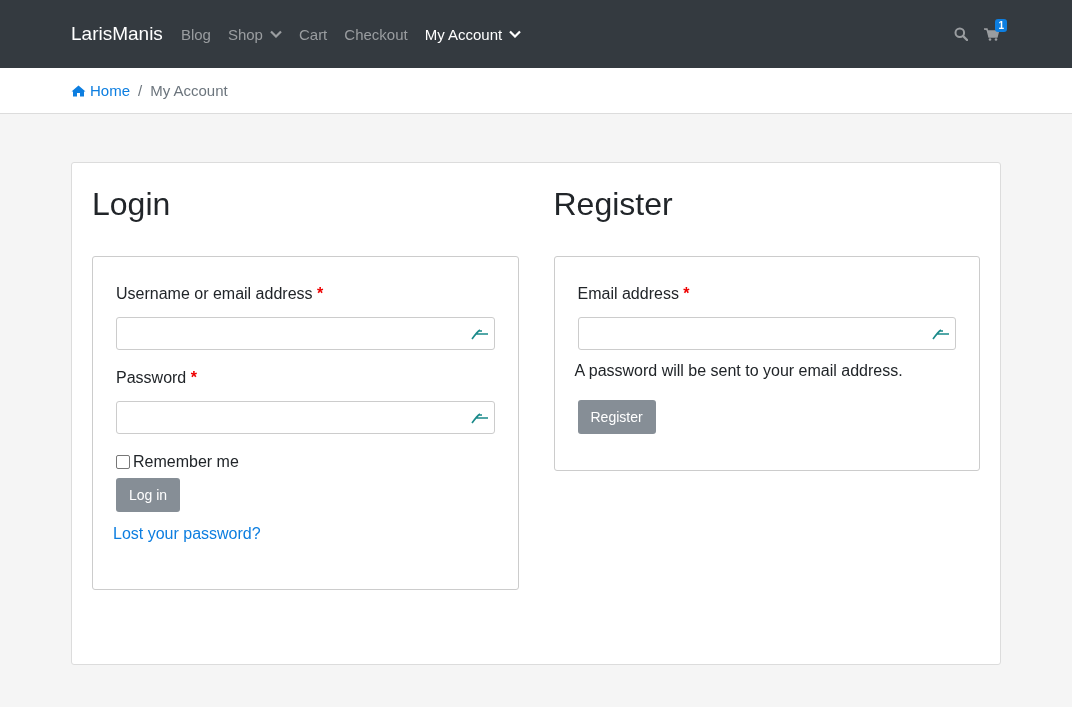 Image resolution: width=1072 pixels, height=707 pixels. Describe the element at coordinates (132, 204) in the screenshot. I see `login-heading: Login` at that location.